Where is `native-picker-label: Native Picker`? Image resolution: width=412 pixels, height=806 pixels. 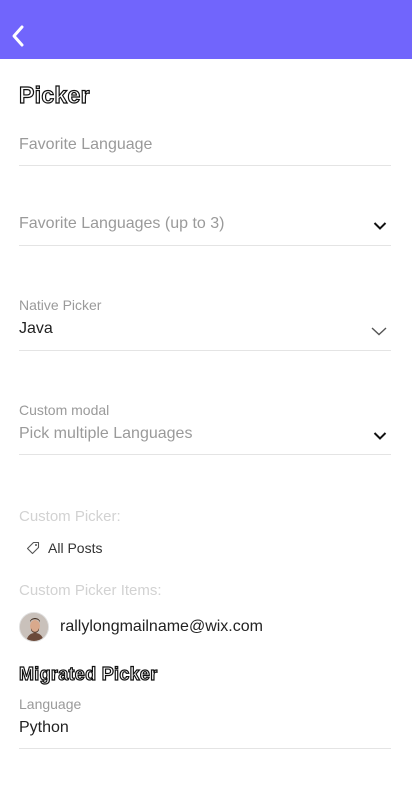
native-picker-label: Native Picker is located at coordinates (60, 305).